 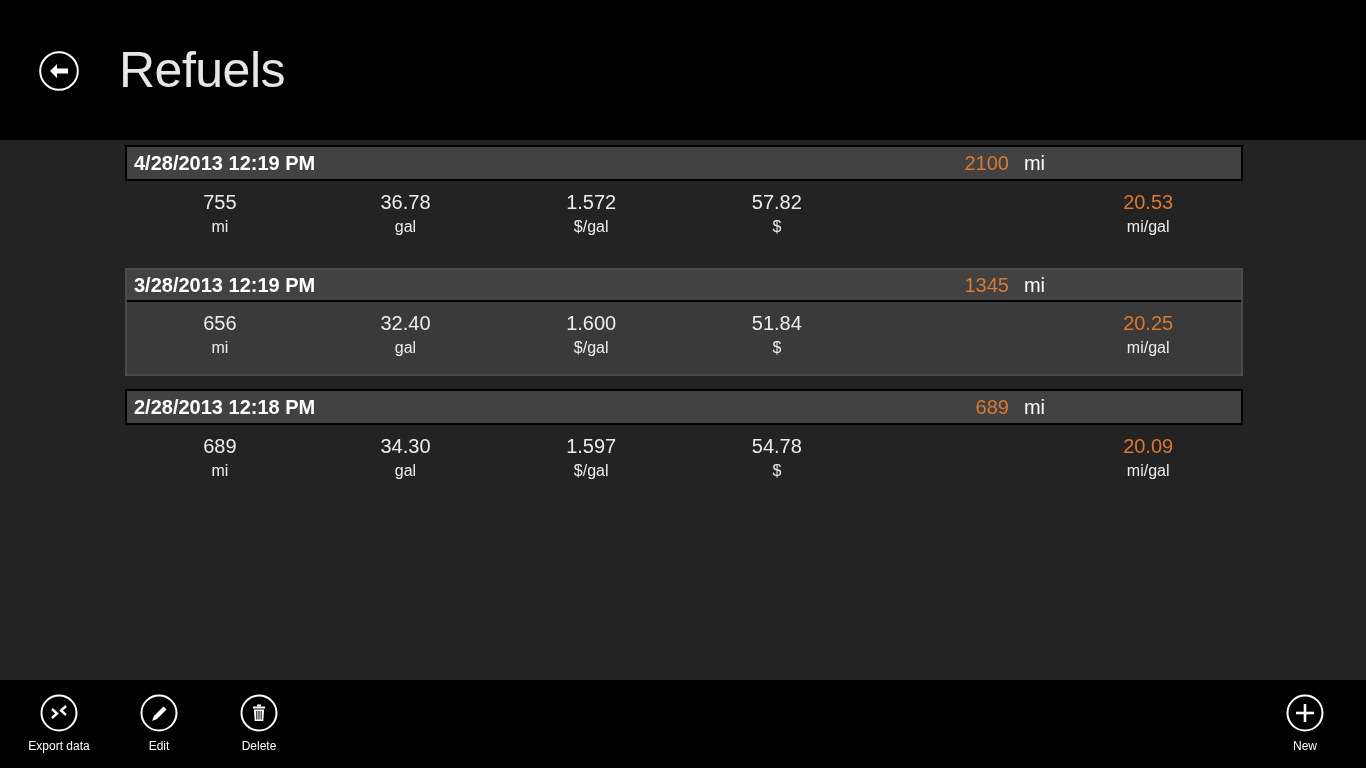 What do you see at coordinates (684, 444) in the screenshot?
I see `refuel-entry: 2/28/2013 12:18 PM 689 mi 689 mi 34.30 gal 1.597 $/gal 54.78 $ 20.09 mi/gal` at bounding box center [684, 444].